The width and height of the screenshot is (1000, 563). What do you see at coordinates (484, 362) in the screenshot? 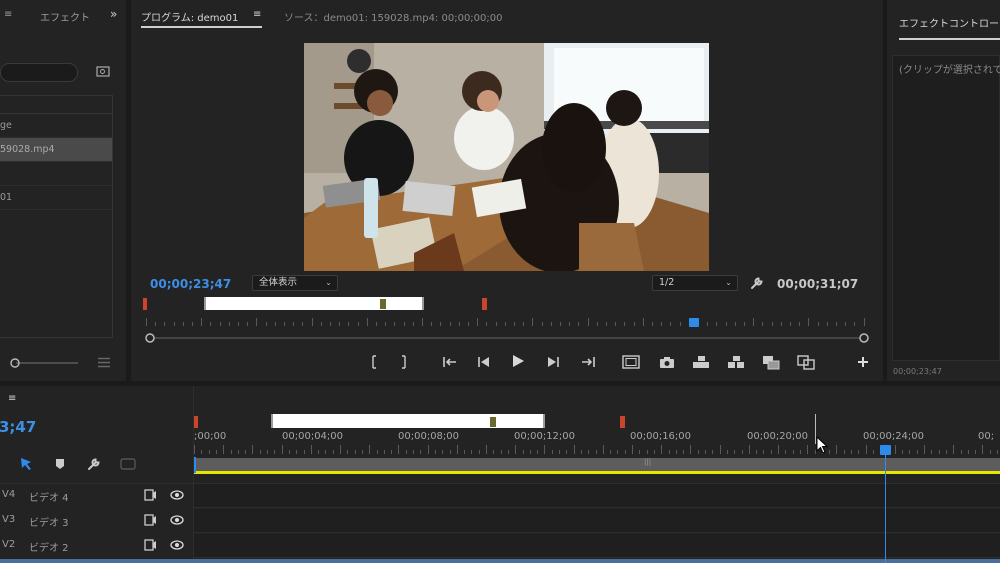
I see `step-back-icon` at bounding box center [484, 362].